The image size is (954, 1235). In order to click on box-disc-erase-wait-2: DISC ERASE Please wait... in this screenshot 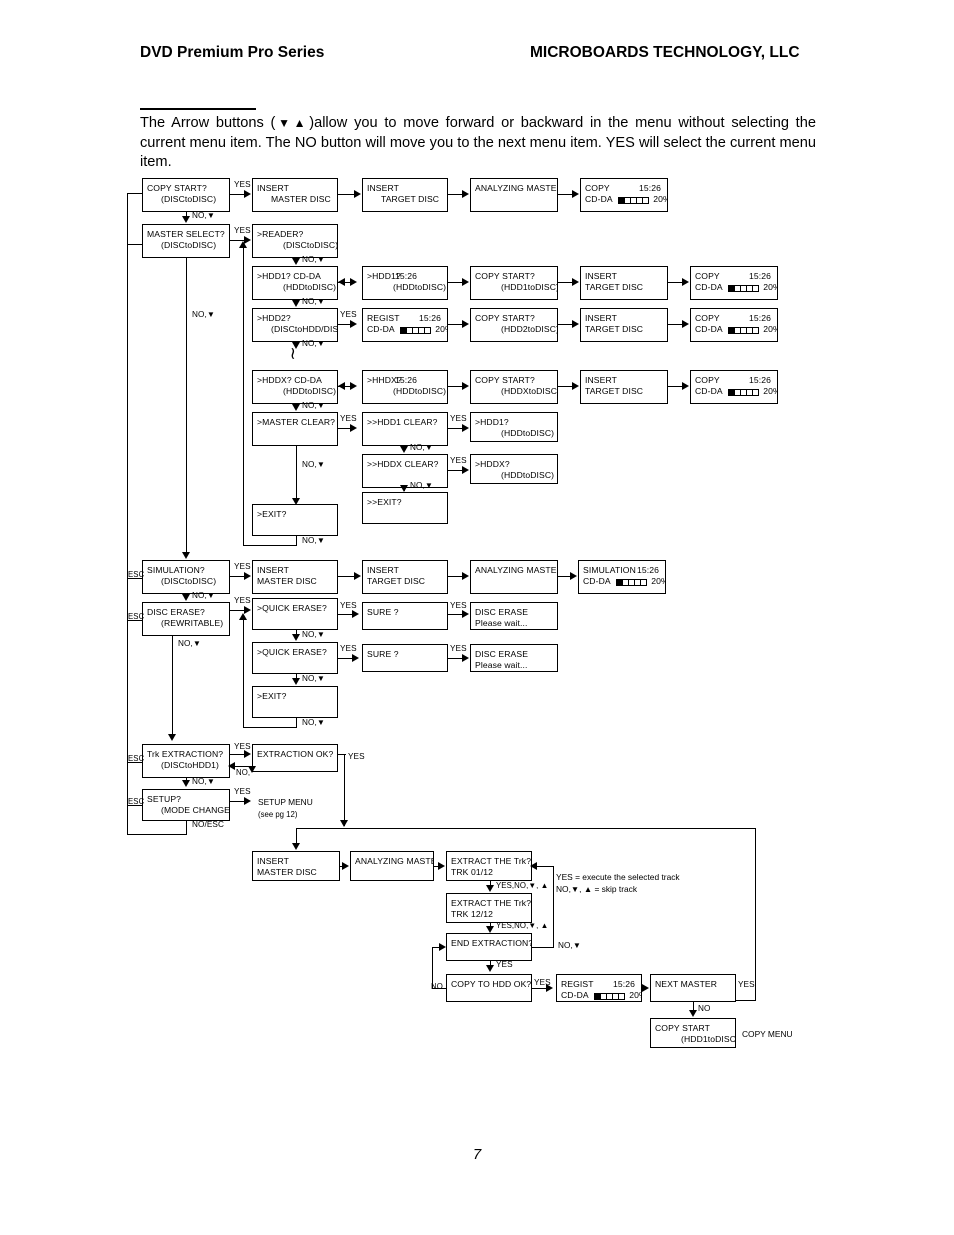, I will do `click(514, 658)`.